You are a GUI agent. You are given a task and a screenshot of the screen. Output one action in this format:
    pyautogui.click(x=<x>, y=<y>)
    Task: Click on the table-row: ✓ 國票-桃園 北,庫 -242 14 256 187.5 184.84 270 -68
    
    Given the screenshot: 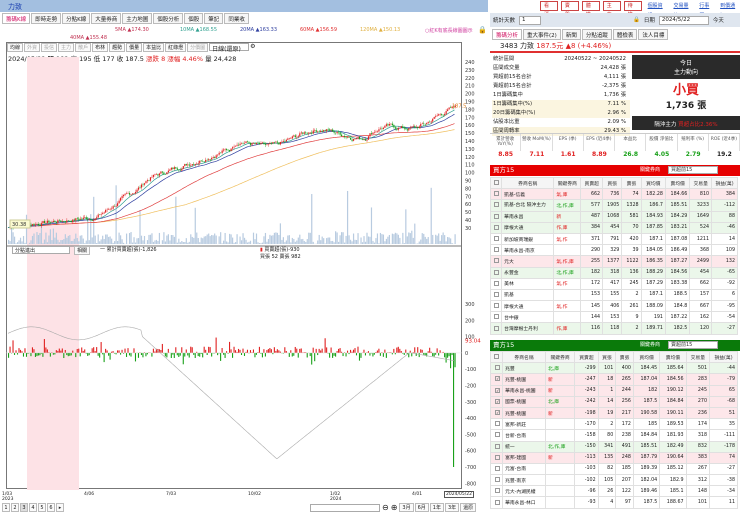 What is the action you would take?
    pyautogui.click(x=613, y=401)
    